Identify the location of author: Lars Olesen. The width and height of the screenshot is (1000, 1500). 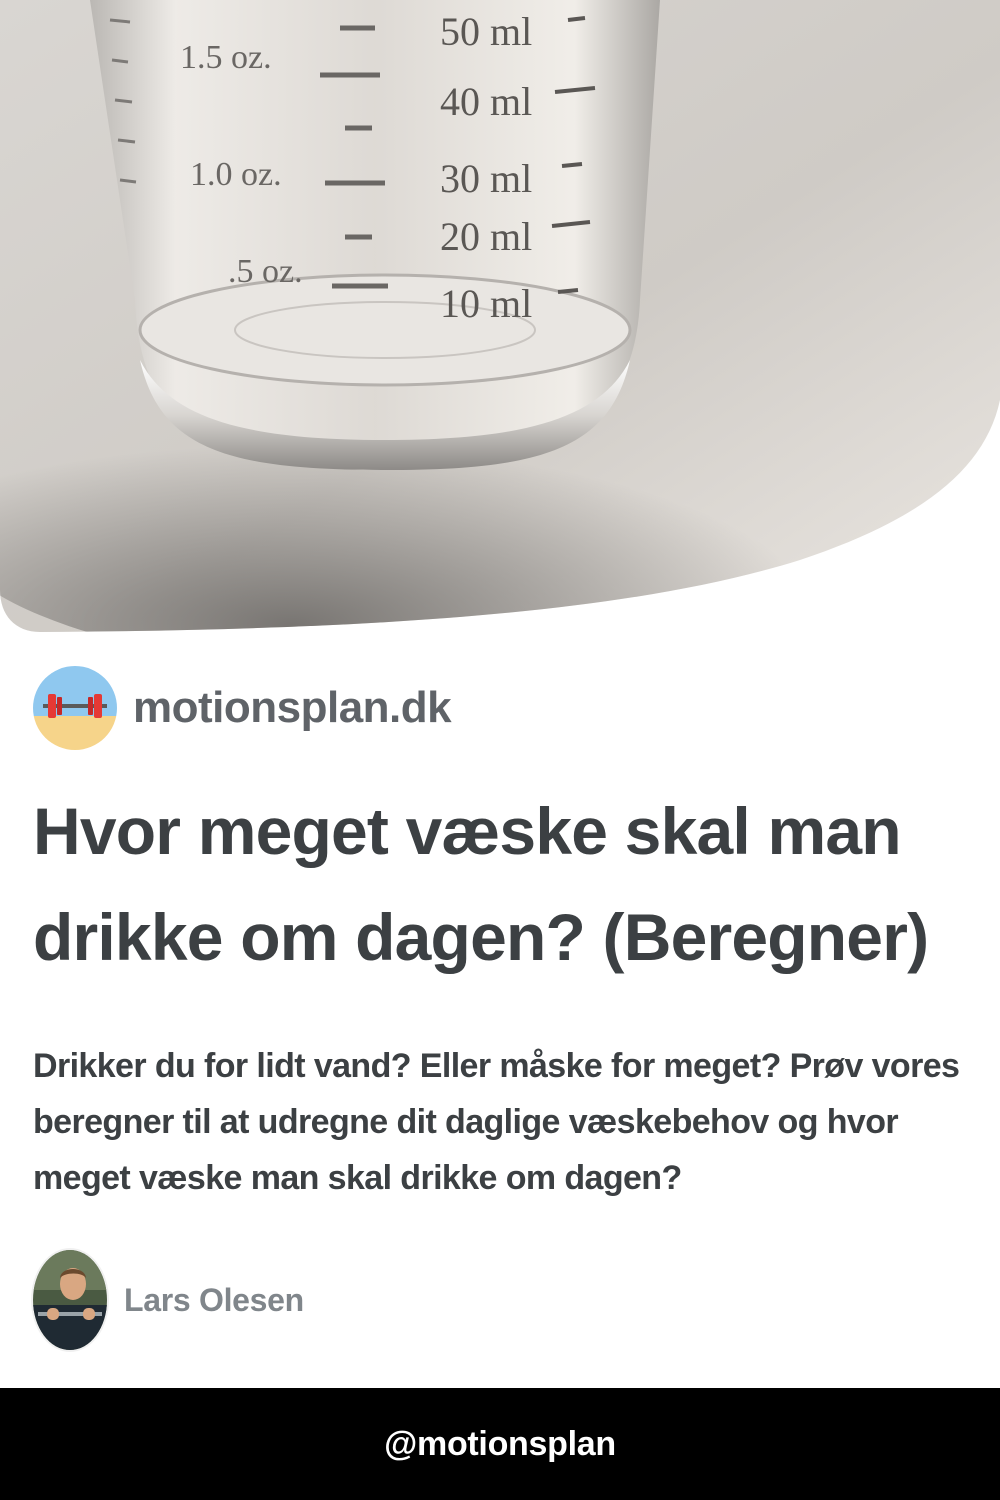
(168, 1300).